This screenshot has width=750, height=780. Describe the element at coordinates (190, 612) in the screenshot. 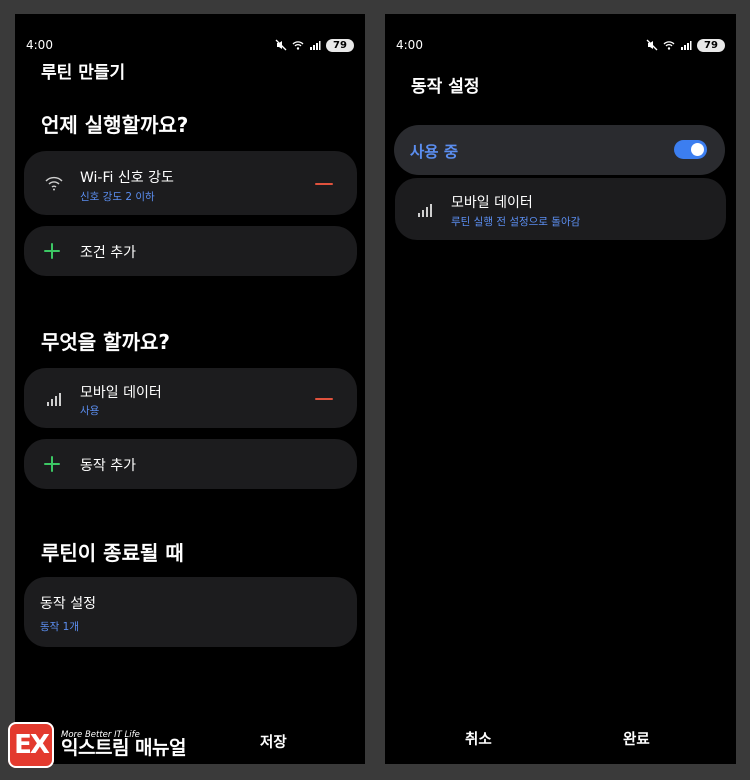

I see `end-action-settings-card: 동작 설정 동작 1개` at that location.